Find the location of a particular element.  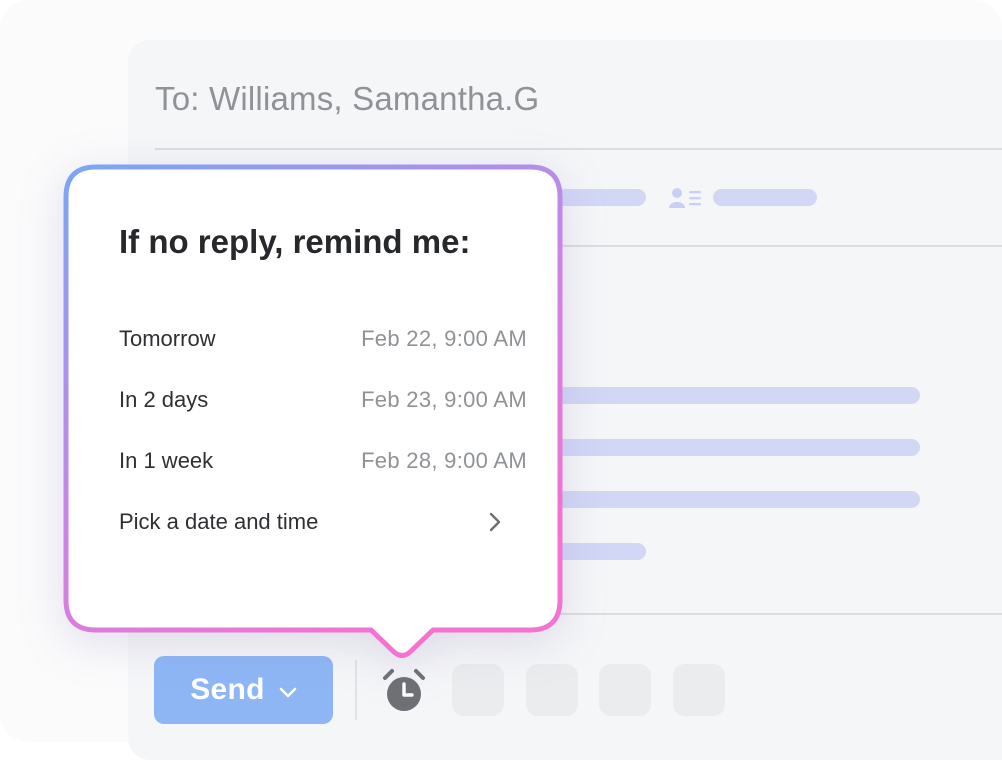

chevron-down-icon is located at coordinates (288, 692).